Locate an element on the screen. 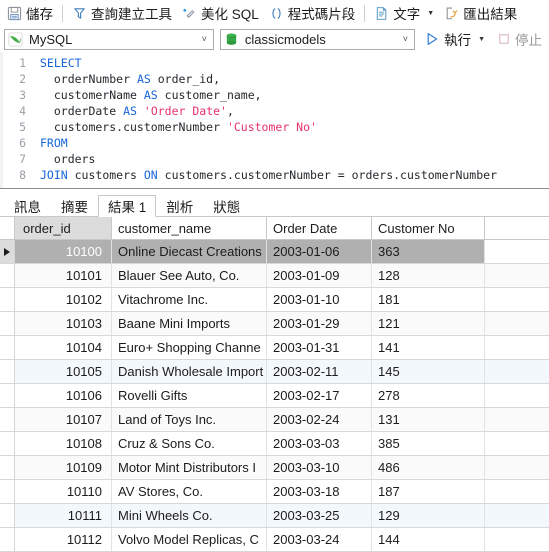  cell-order-id: 10112 is located at coordinates (63, 539).